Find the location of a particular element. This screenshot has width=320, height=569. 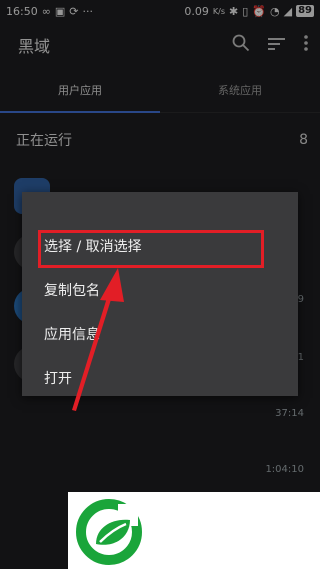

promo-banner is located at coordinates (194, 530).